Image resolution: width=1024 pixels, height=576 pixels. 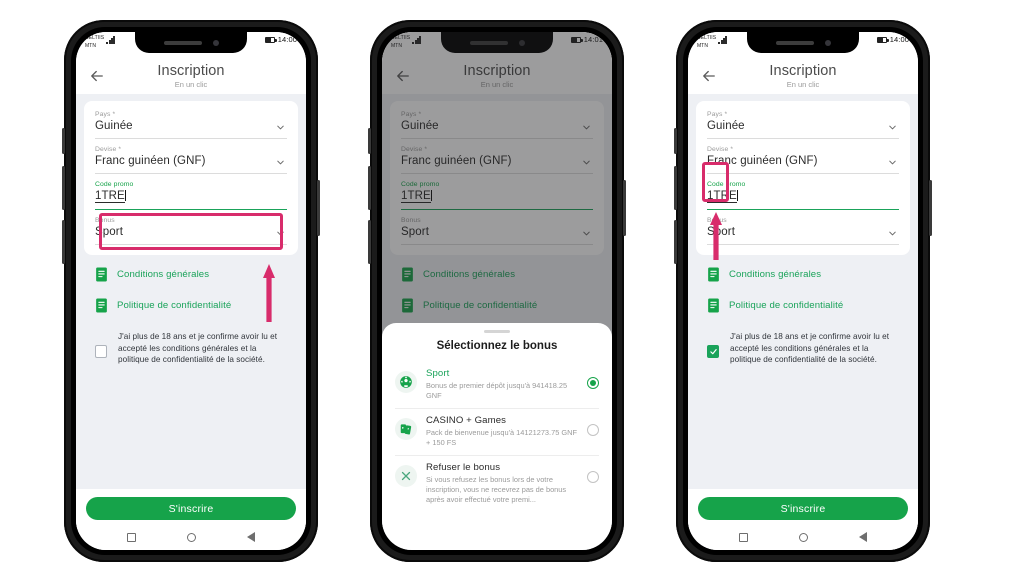 I want to click on bonus-value: Sport, so click(x=109, y=232).